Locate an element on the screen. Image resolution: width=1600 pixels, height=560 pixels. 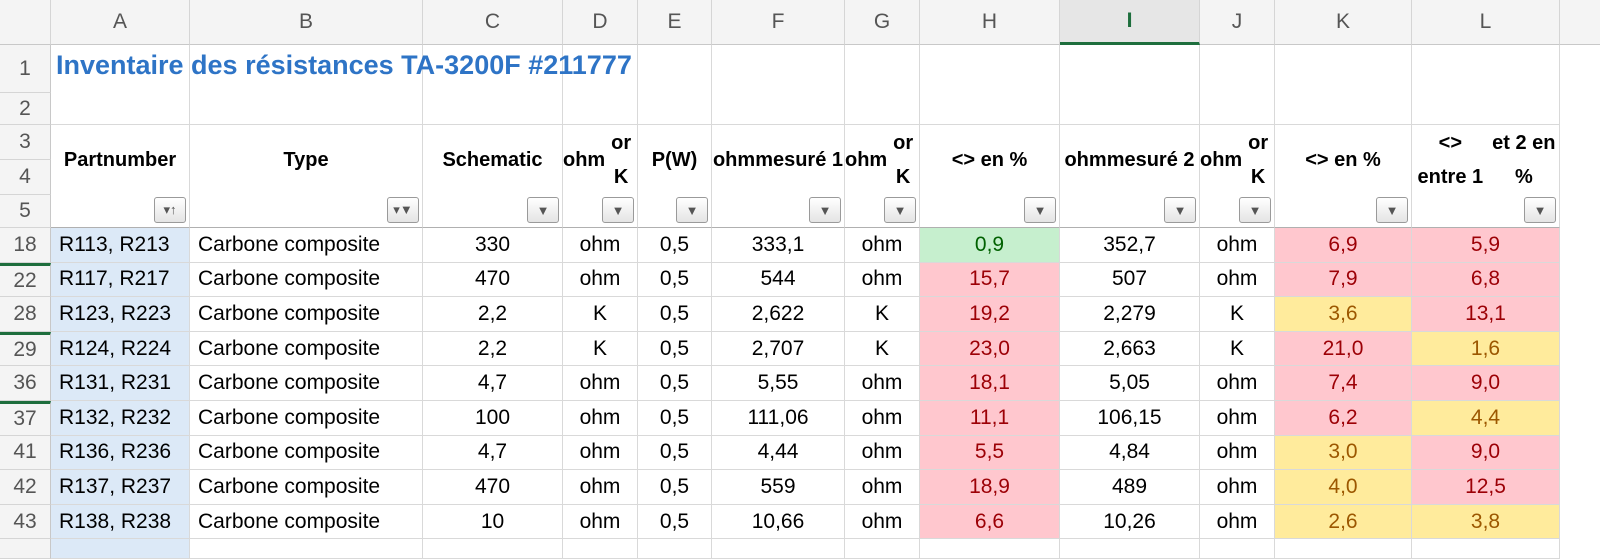
table-cell: 19,2 is located at coordinates (990, 314).